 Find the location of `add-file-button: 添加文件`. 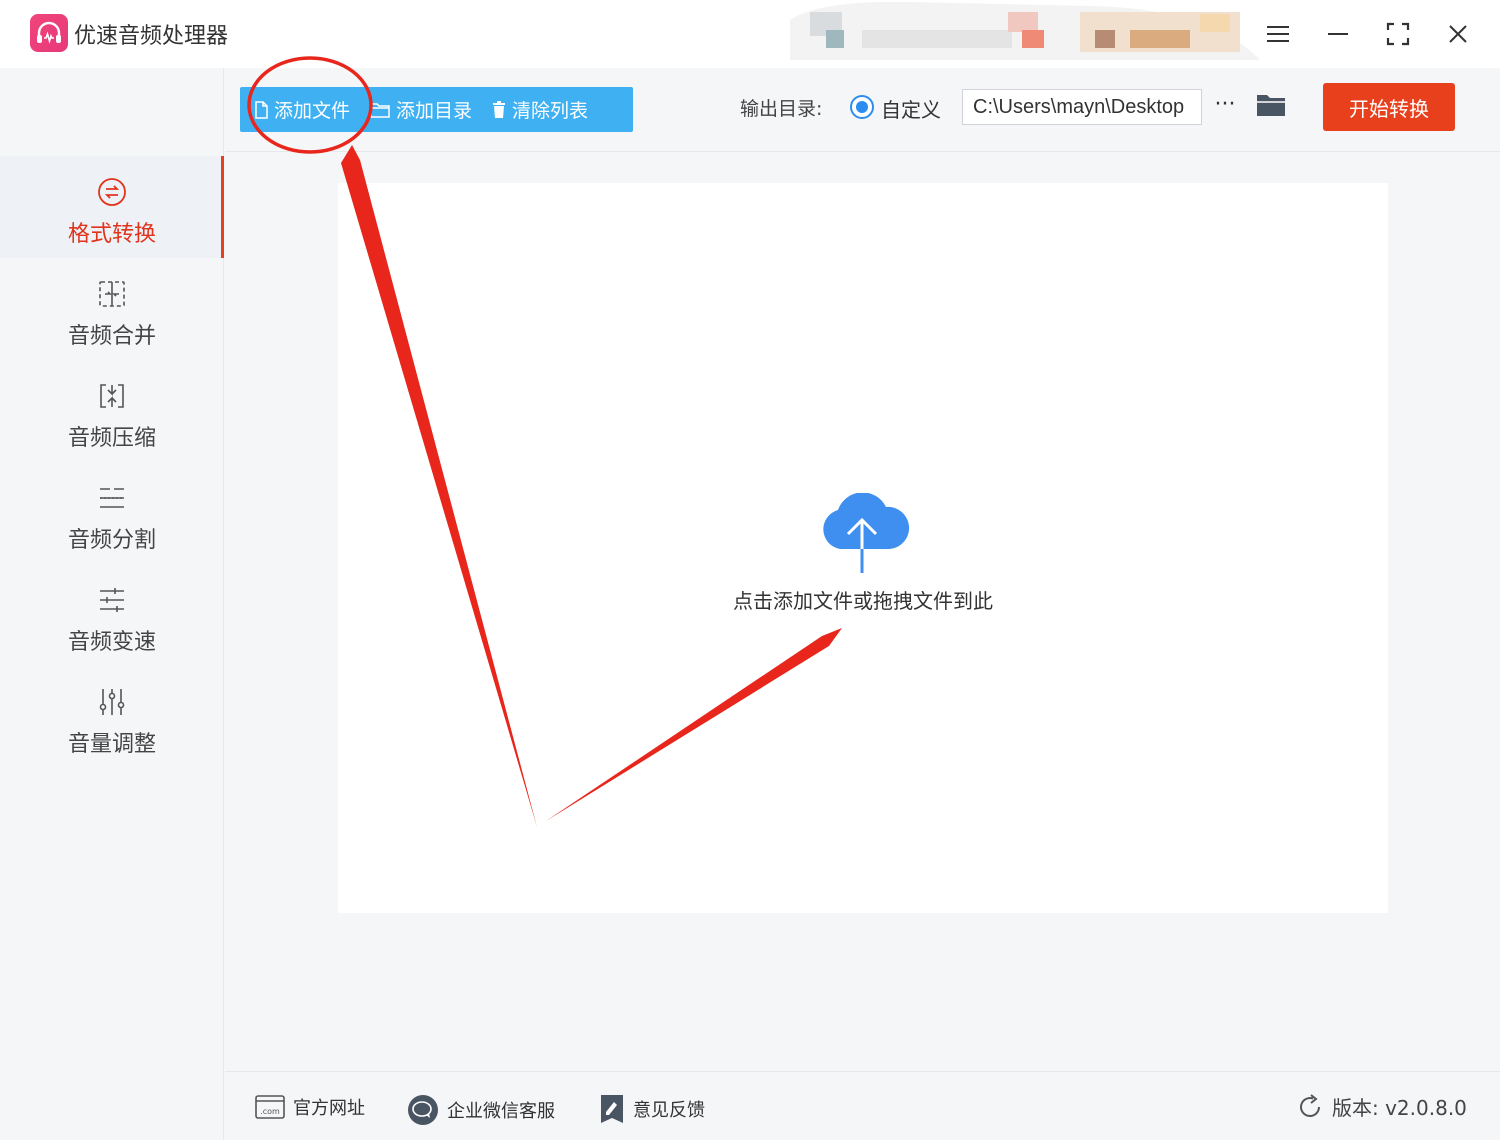

add-file-button: 添加文件 is located at coordinates (302, 109).